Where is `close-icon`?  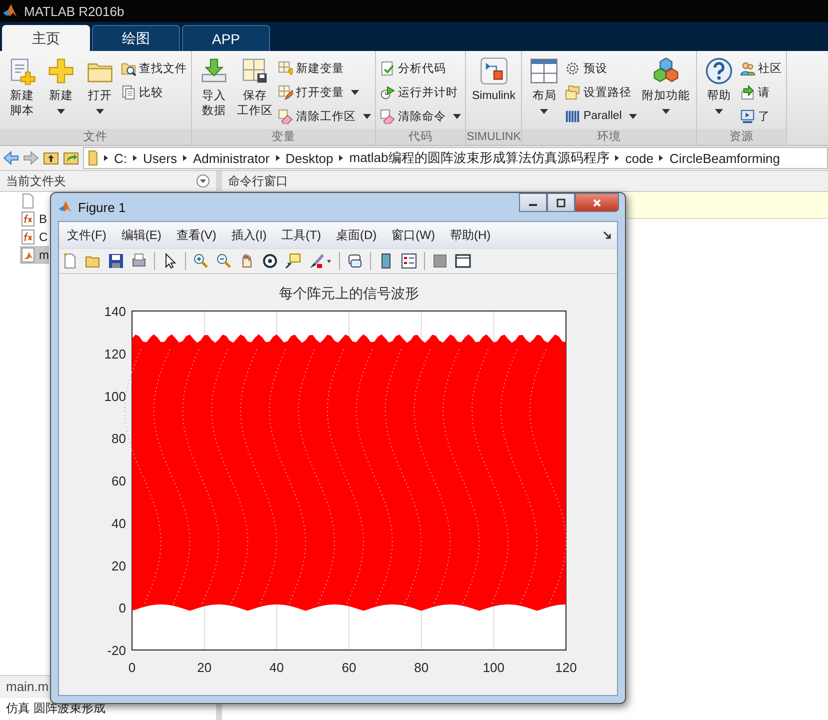
close-icon is located at coordinates (597, 203).